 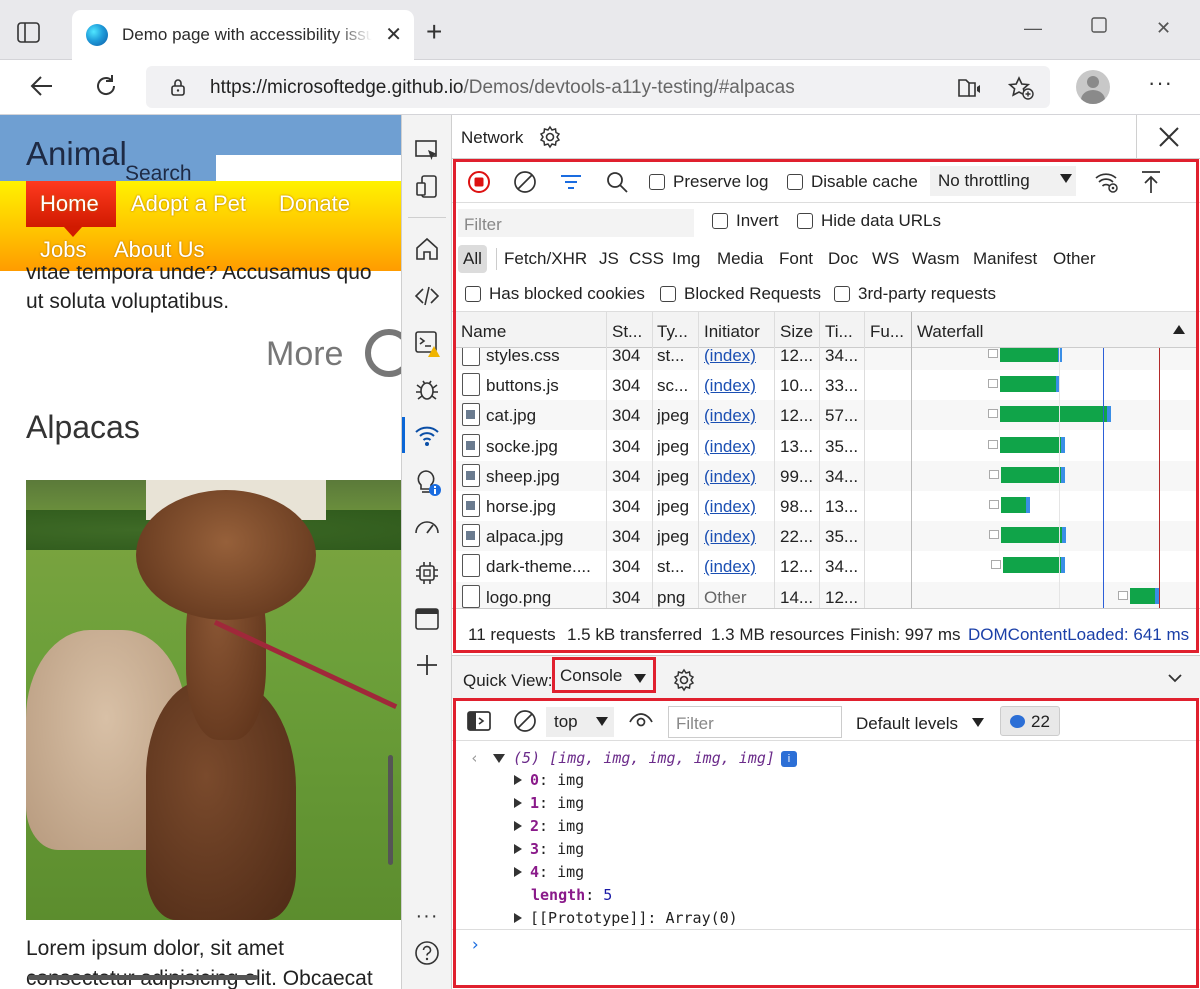 I want to click on console-filter-input: Filter, so click(x=755, y=722).